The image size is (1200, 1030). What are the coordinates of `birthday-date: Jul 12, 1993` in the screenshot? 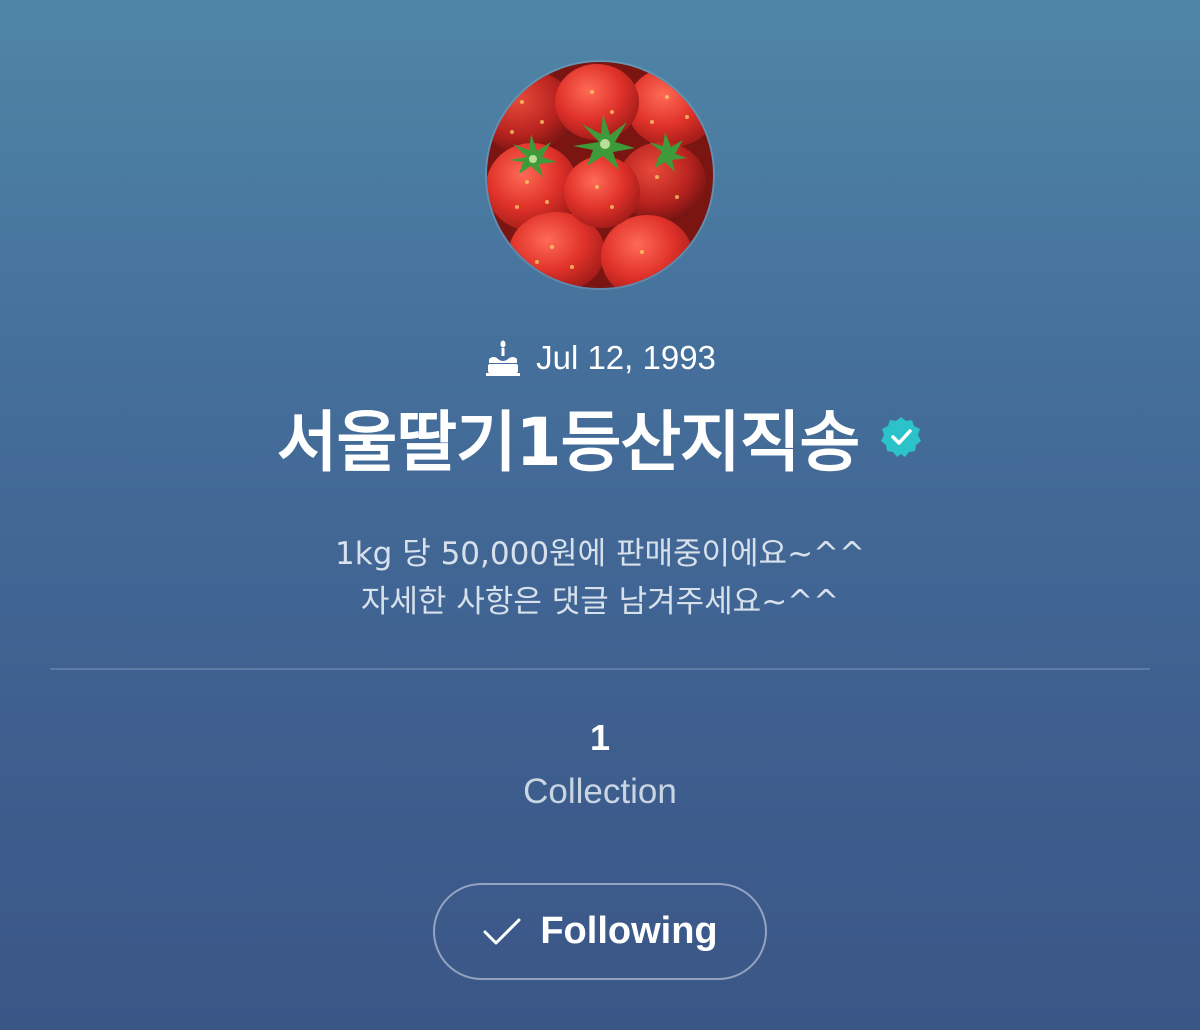 It's located at (626, 357).